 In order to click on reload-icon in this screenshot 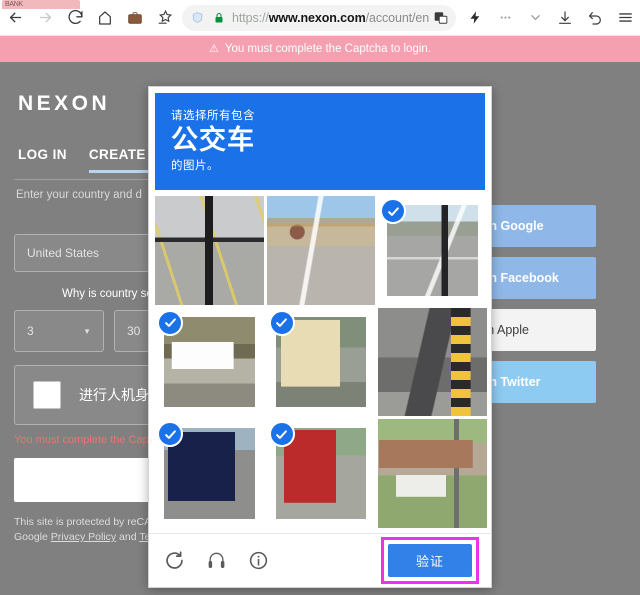, I will do `click(174, 561)`.